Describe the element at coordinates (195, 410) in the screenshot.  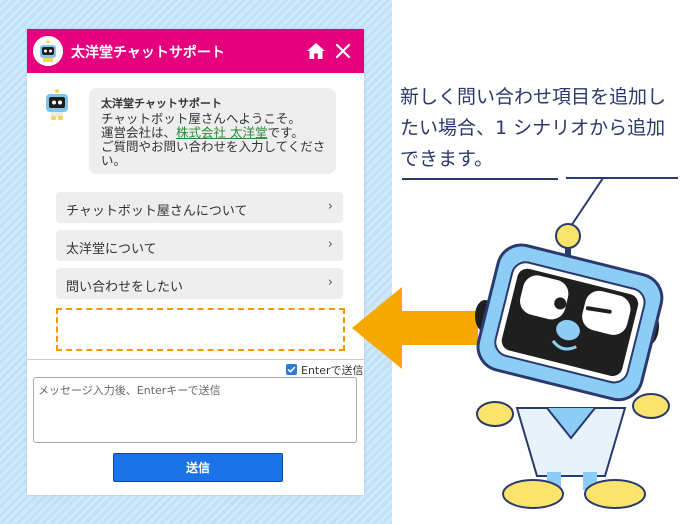
I see `message-input` at that location.